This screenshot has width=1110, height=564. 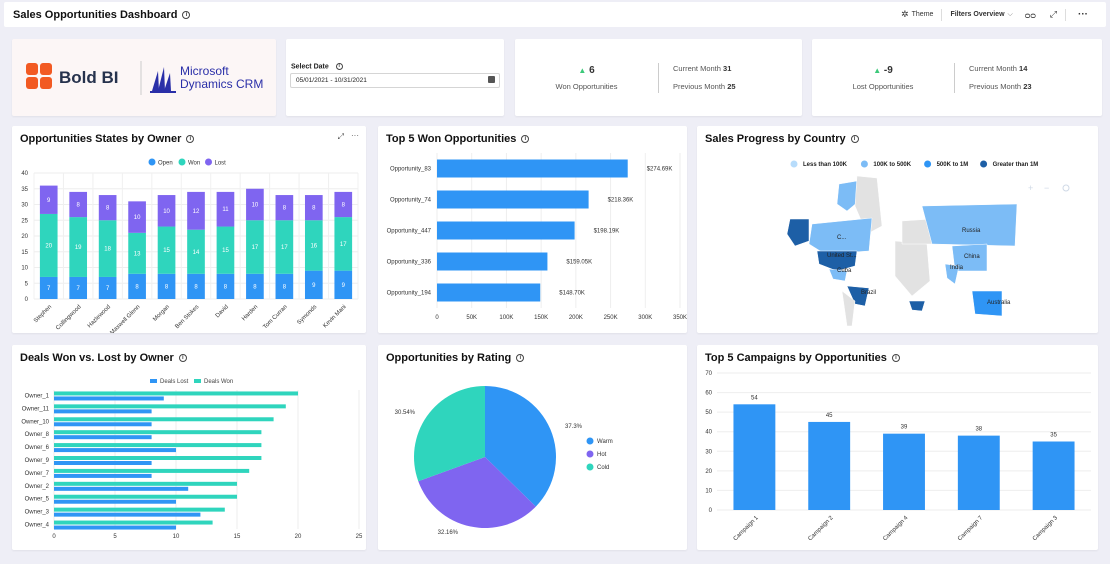 What do you see at coordinates (298, 537) in the screenshot?
I see `x-tick-label: 20` at bounding box center [298, 537].